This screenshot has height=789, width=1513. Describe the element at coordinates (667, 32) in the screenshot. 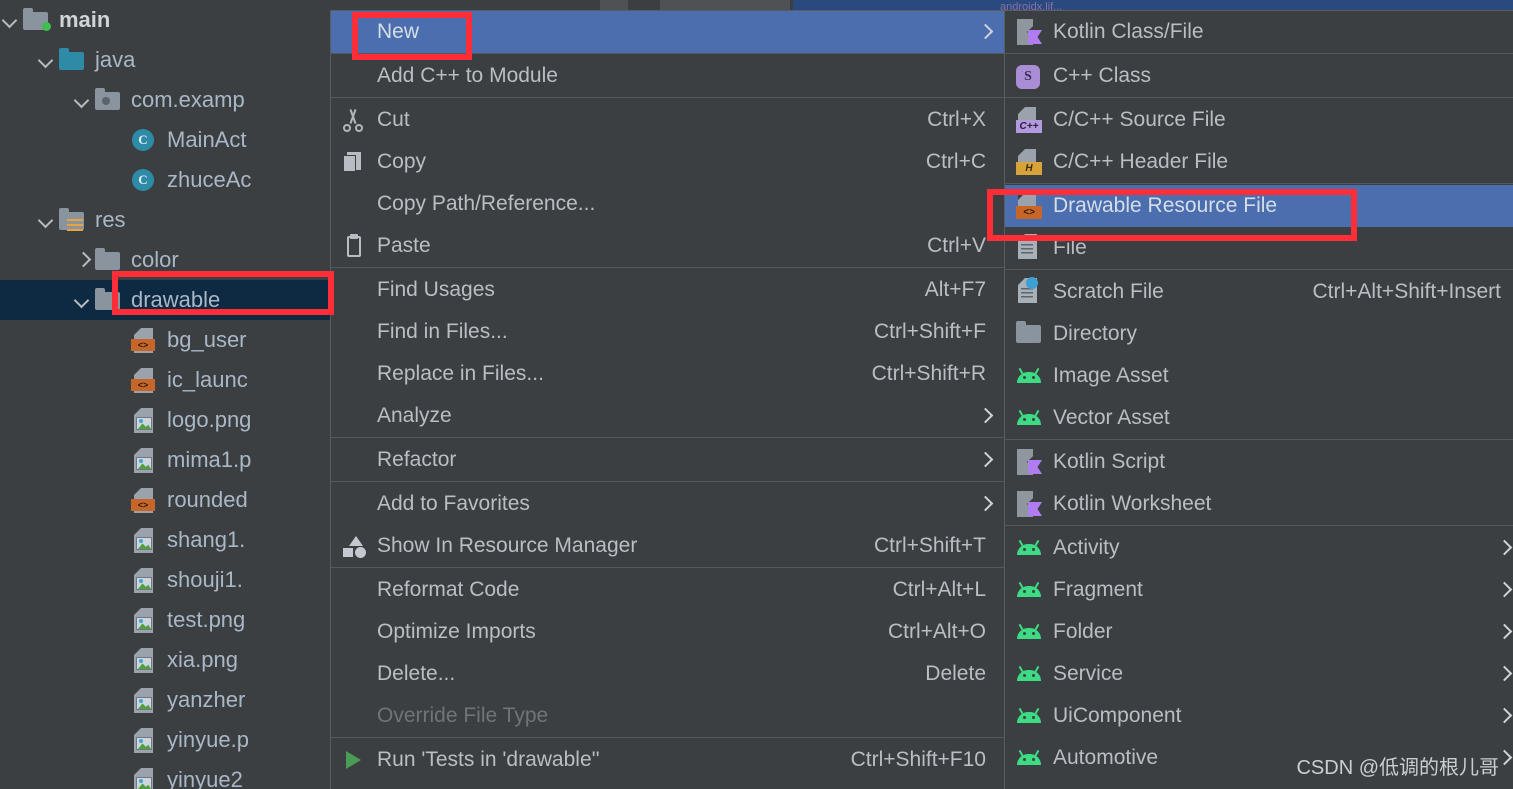

I see `menu-item: New` at that location.